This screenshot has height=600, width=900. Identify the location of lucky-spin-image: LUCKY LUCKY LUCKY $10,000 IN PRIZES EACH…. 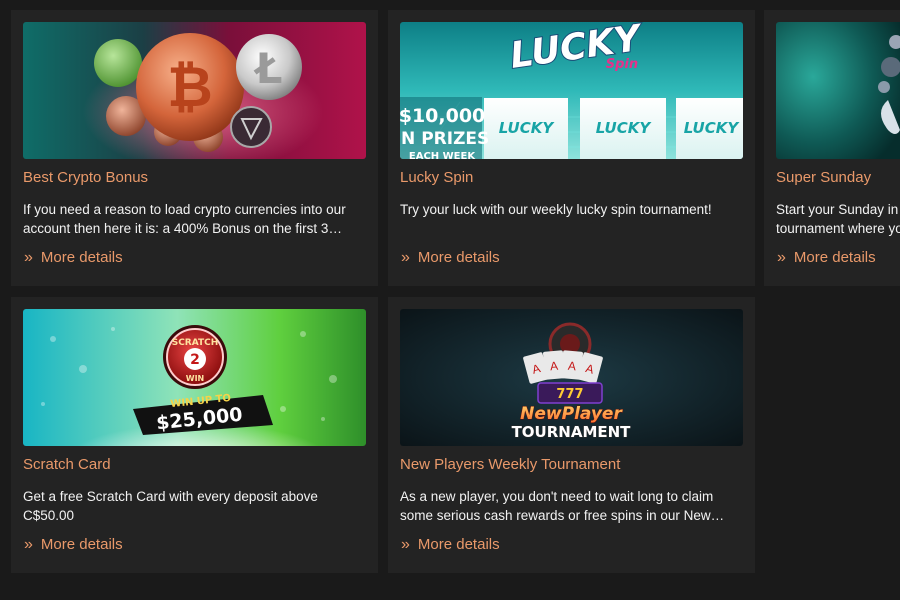
(571, 90).